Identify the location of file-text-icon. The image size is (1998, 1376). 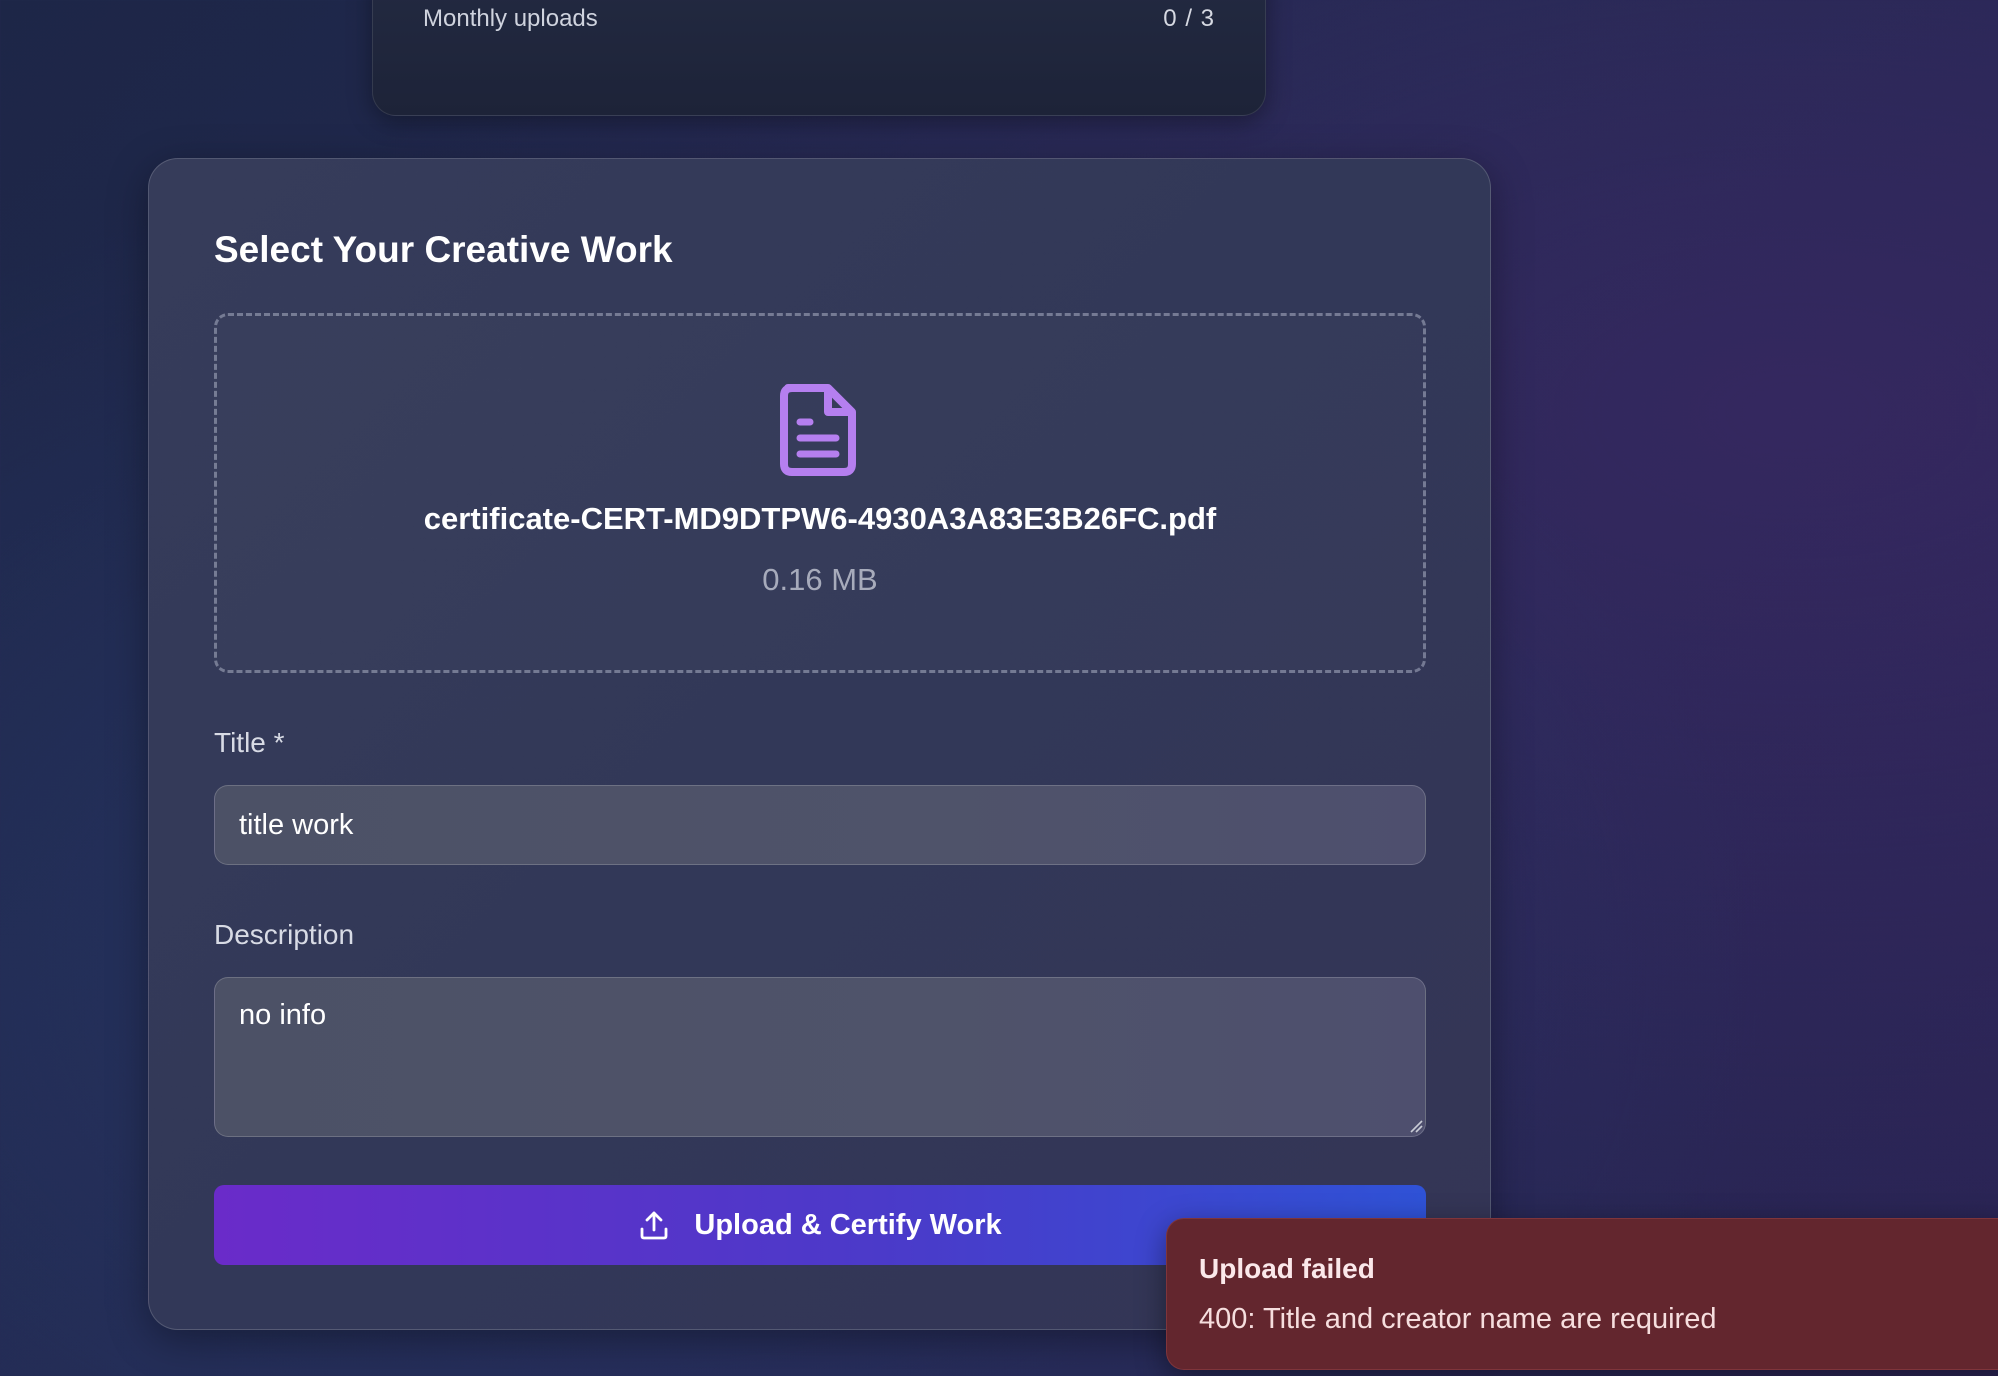
(818, 430).